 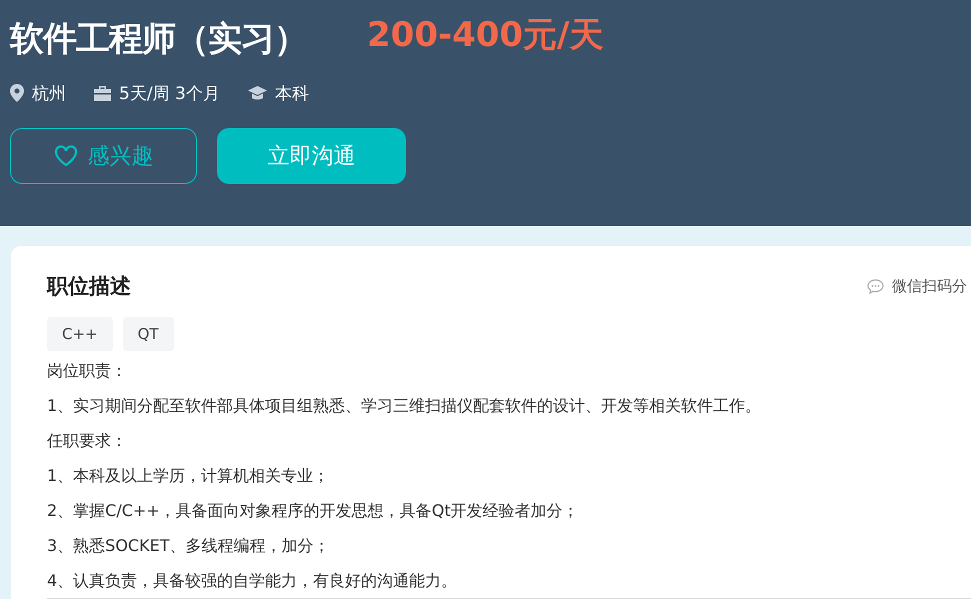 I want to click on salary-range: 200-400元/天, so click(x=485, y=35).